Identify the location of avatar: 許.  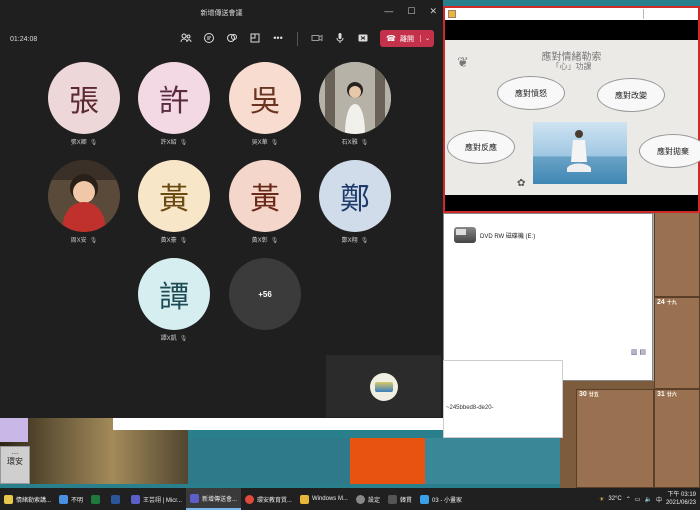
(174, 98).